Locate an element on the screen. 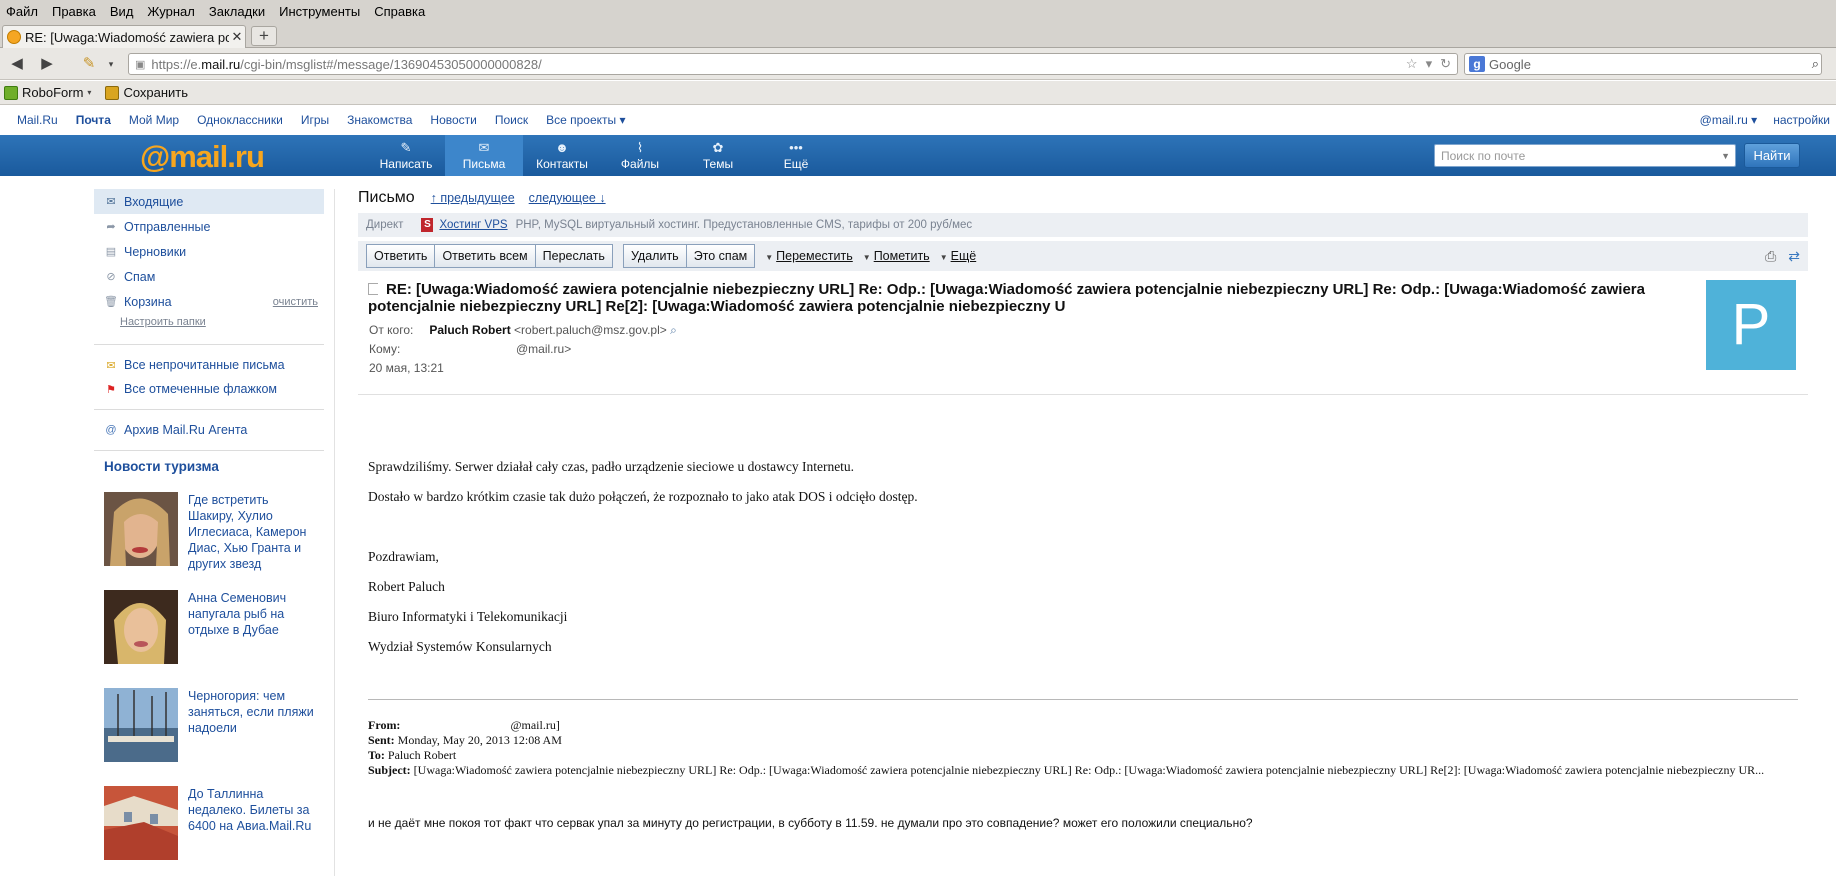 The height and width of the screenshot is (876, 1836). sidebar-item-sent: ➦ Отправленные is located at coordinates (209, 226).